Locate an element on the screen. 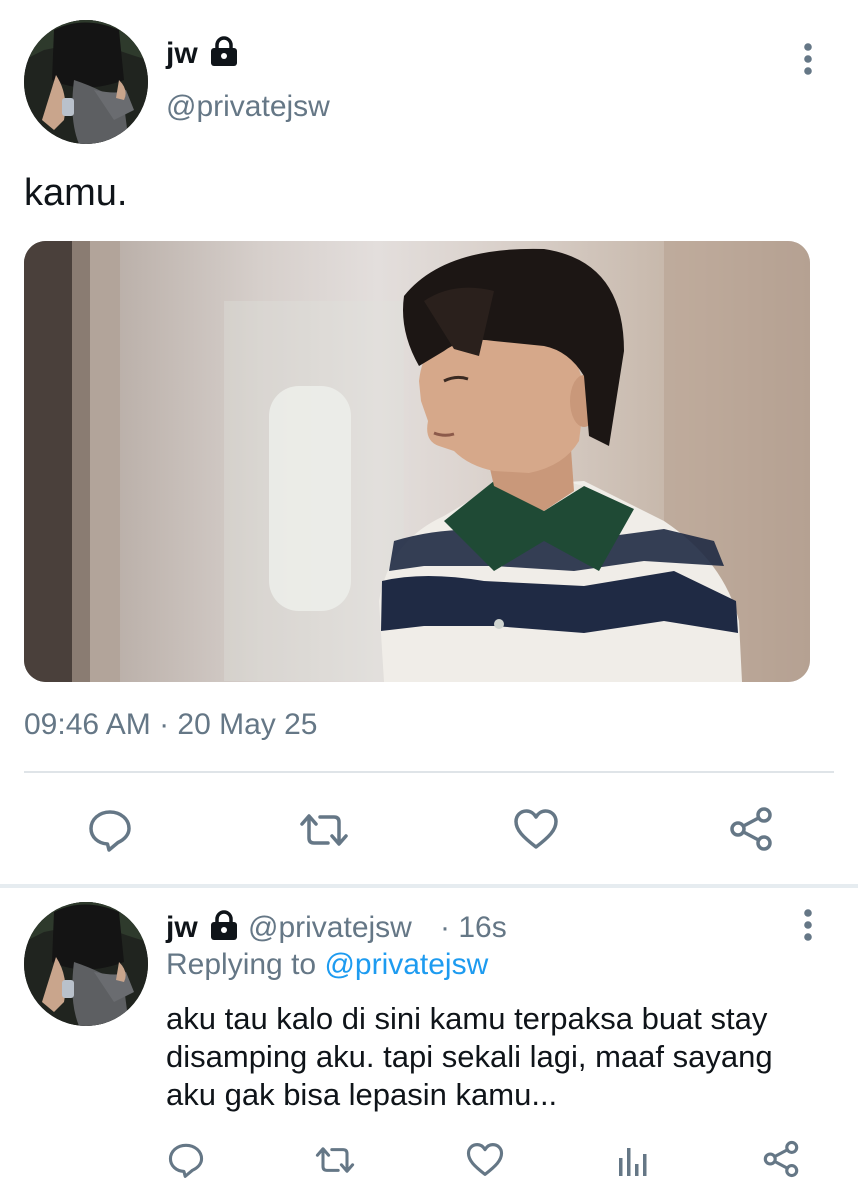  analytics-icon is located at coordinates (633, 1161).